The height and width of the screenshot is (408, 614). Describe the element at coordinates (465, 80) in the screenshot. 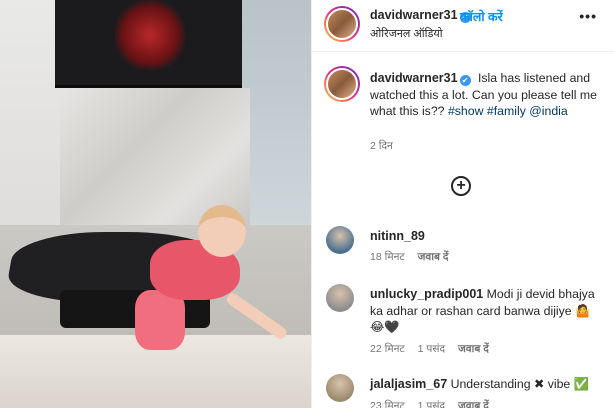

I see `verified-badge-icon: ✔` at that location.